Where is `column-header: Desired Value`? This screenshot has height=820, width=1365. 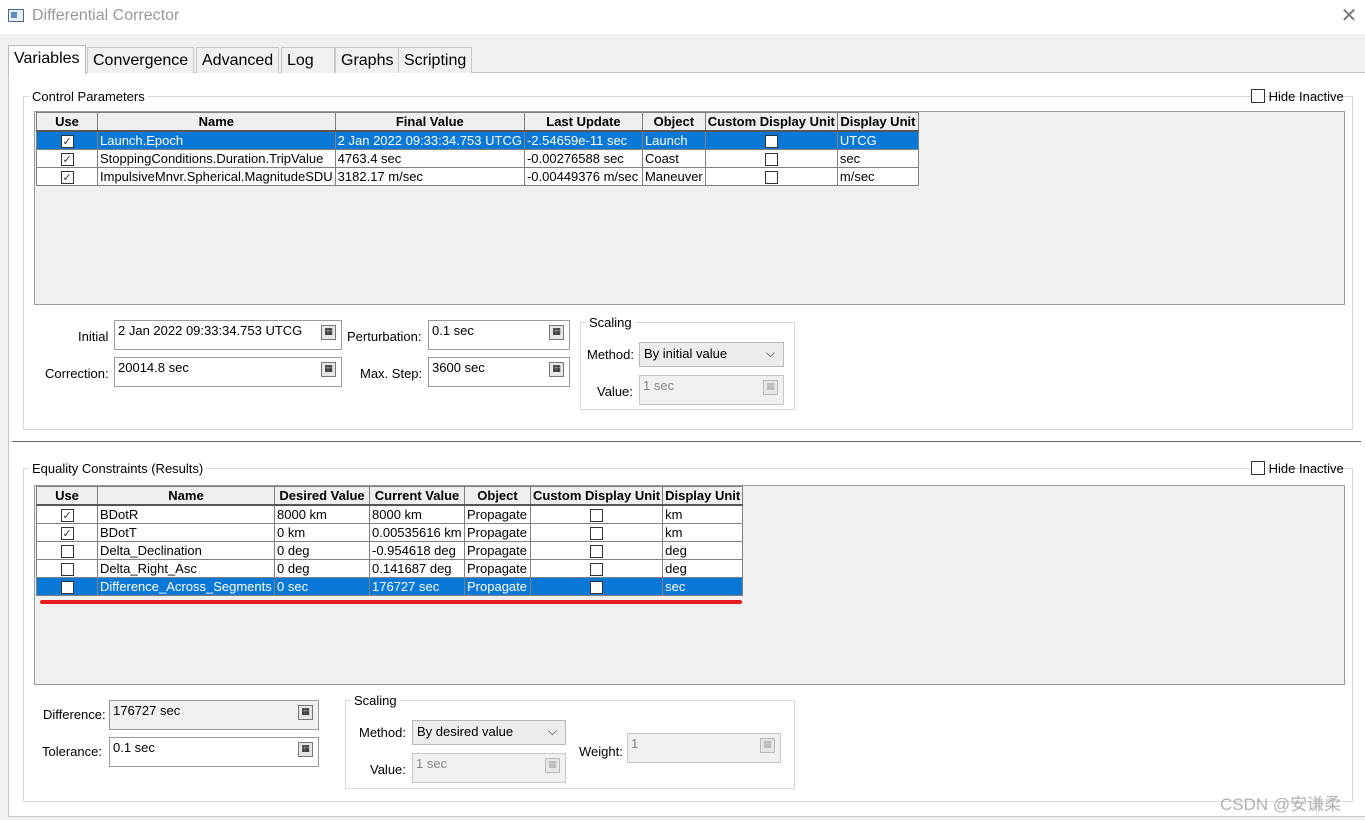
column-header: Desired Value is located at coordinates (322, 496).